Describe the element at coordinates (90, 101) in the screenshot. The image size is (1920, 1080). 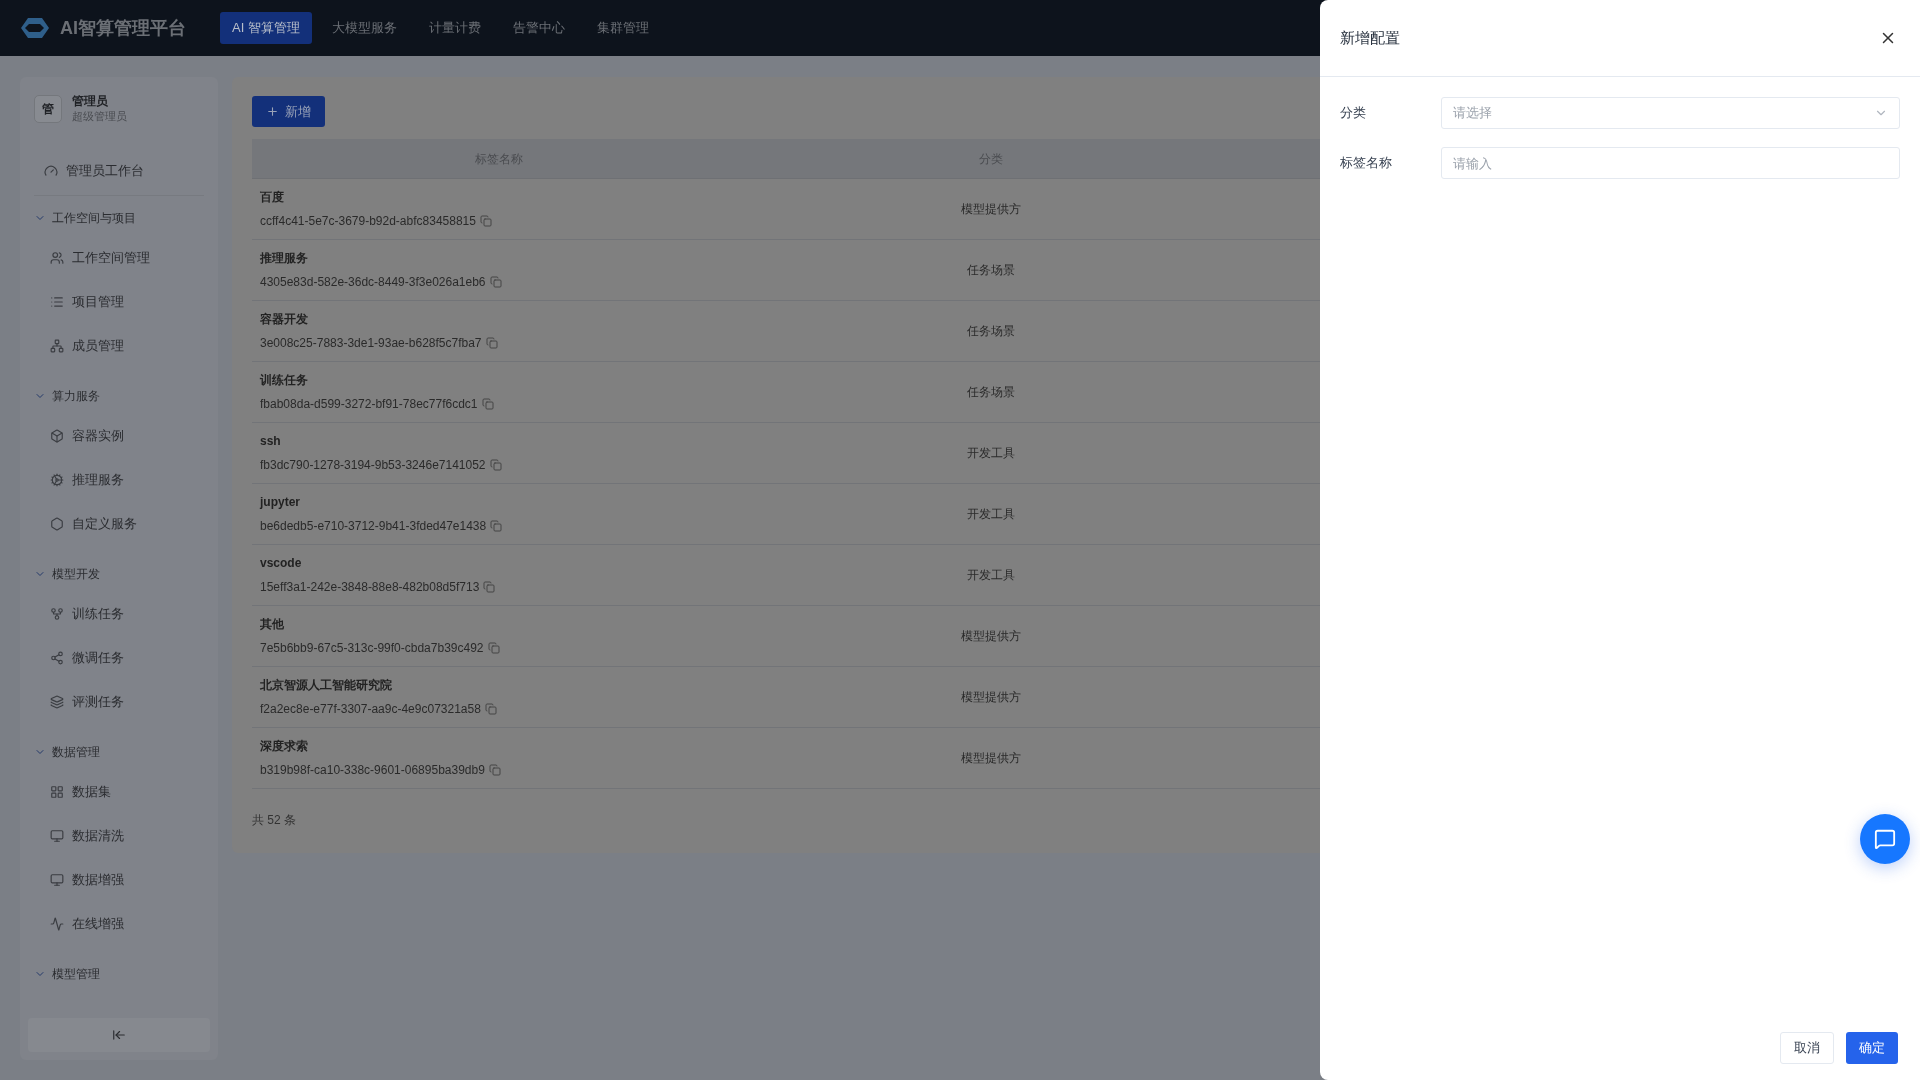
I see `user-name: 管理员` at that location.